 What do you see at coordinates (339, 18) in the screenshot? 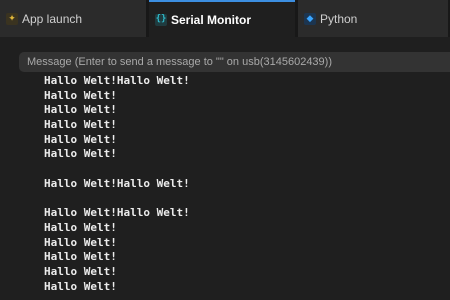
I see `tab-label: Python` at bounding box center [339, 18].